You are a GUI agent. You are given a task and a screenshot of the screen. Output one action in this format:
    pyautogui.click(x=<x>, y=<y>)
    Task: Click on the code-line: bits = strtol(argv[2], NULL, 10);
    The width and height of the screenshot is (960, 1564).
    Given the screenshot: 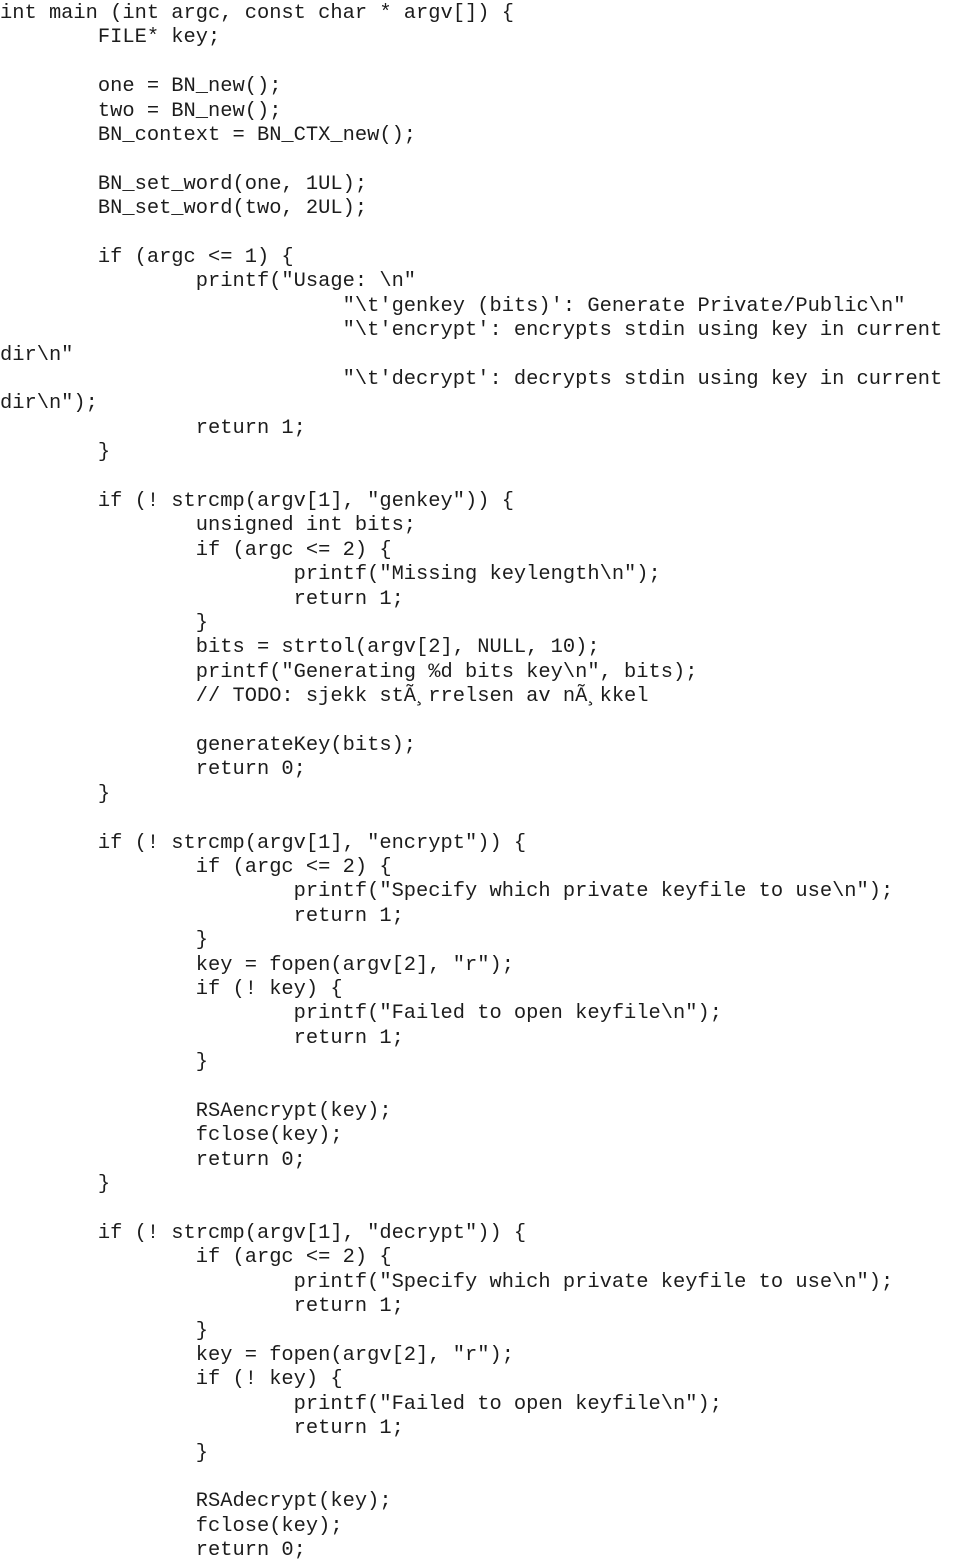 What is the action you would take?
    pyautogui.click(x=300, y=648)
    